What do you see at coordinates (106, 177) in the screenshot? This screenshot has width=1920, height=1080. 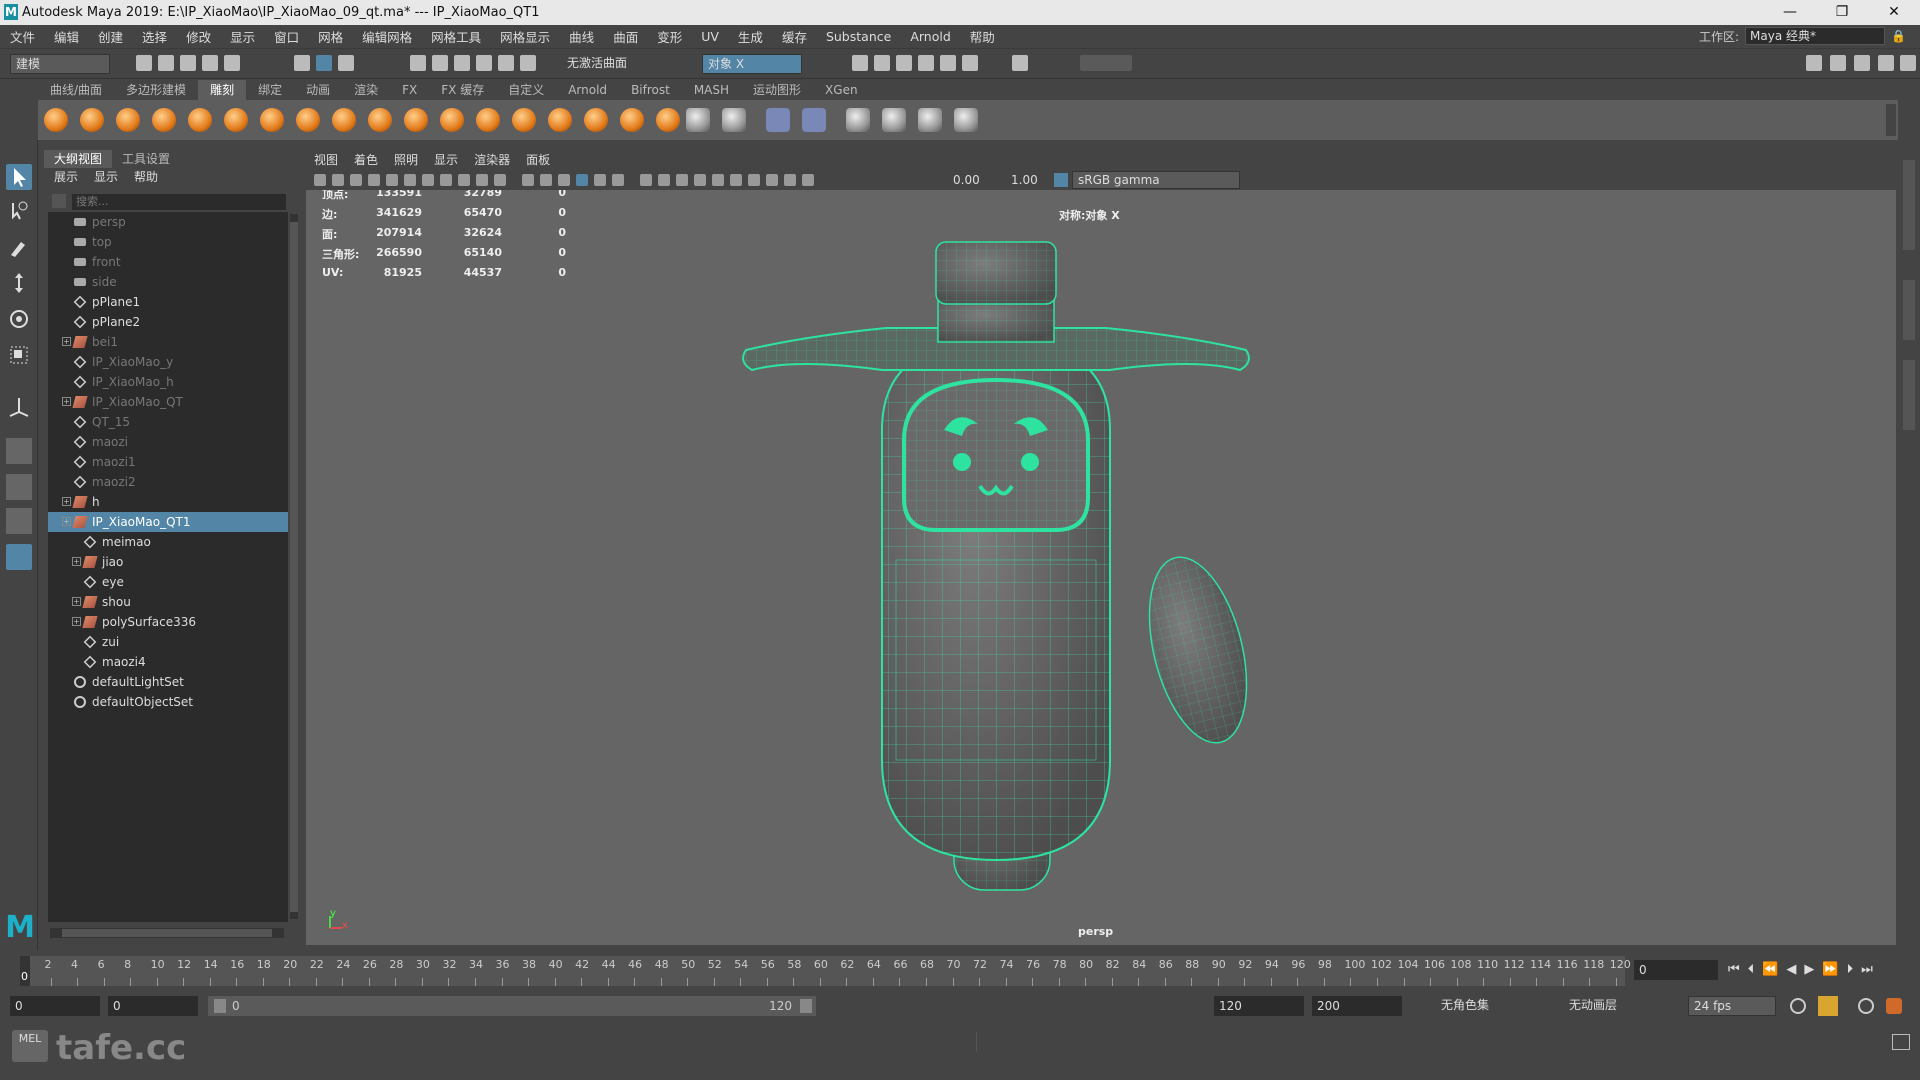 I see `outliner-menu-display: 显示` at bounding box center [106, 177].